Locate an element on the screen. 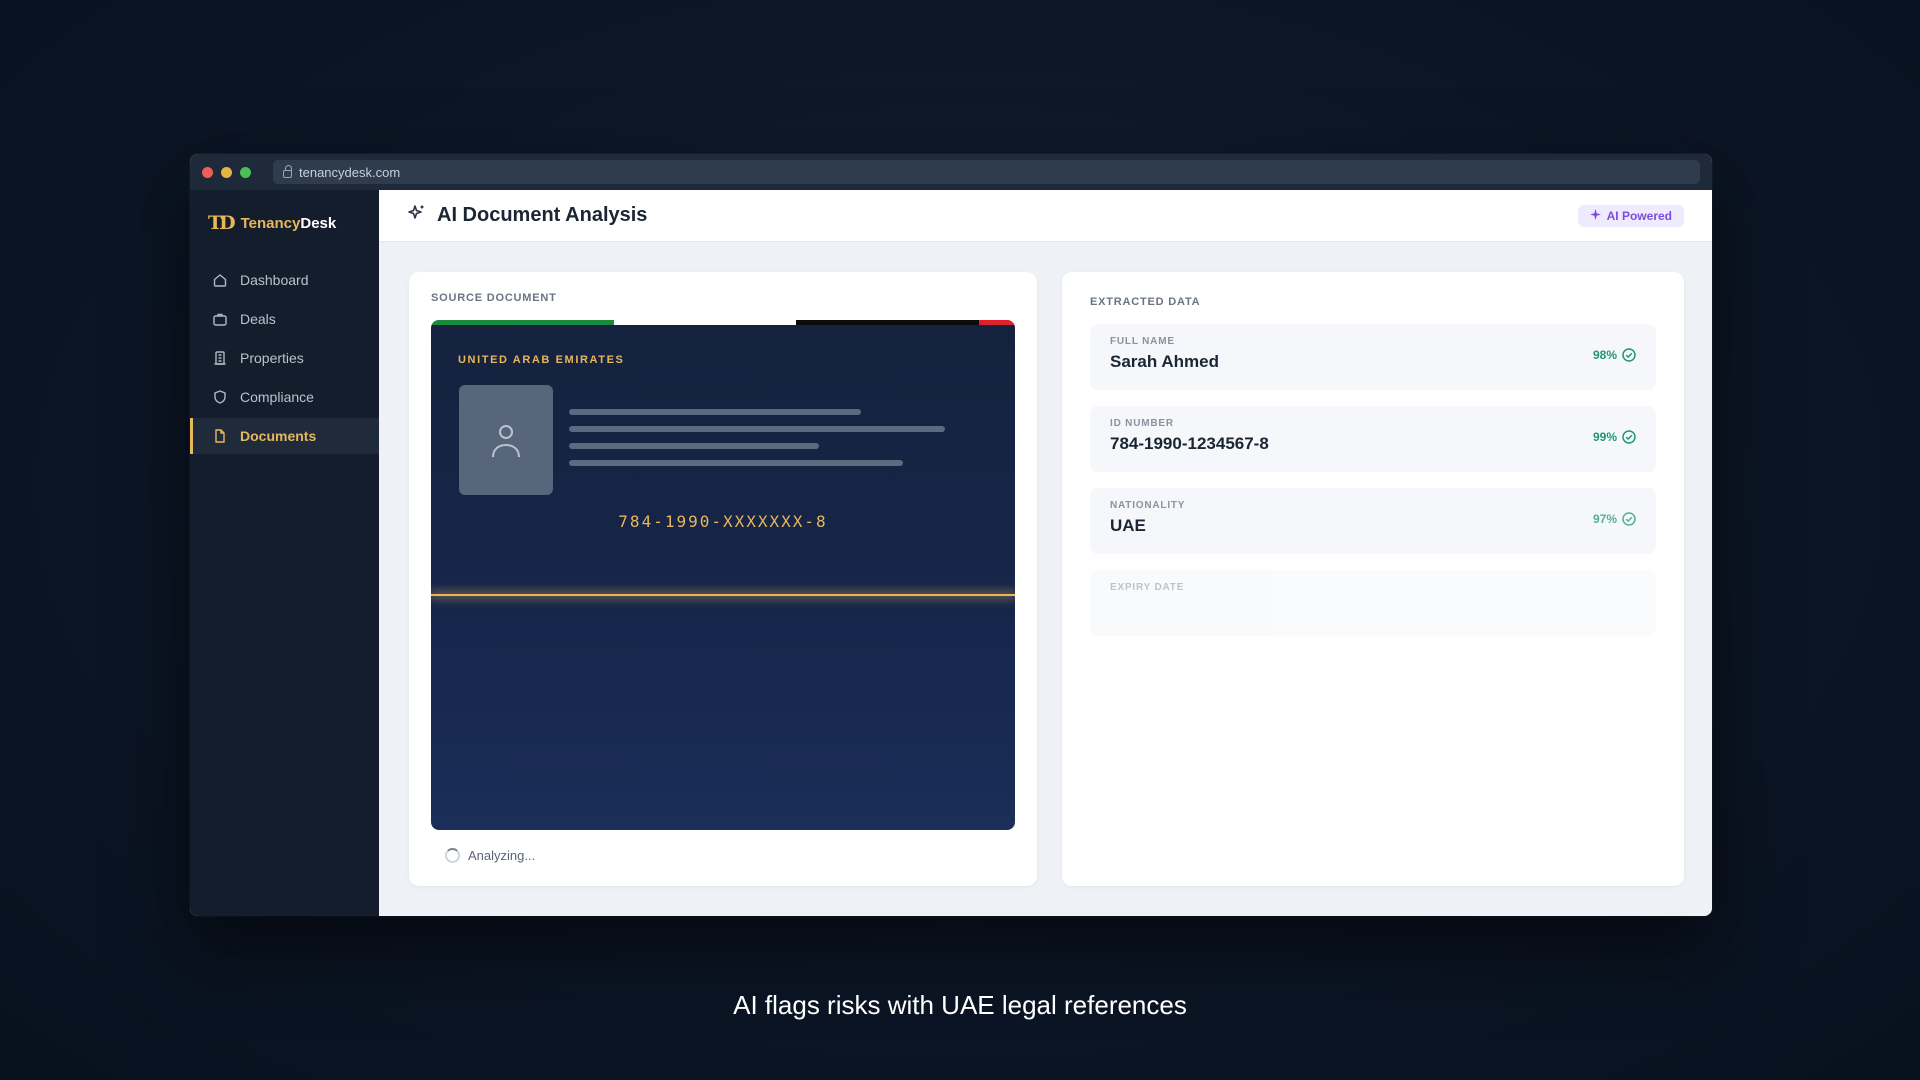 This screenshot has width=1920, height=1080. id-card-number: 784-1990-XXXXXXX-8 is located at coordinates (723, 521).